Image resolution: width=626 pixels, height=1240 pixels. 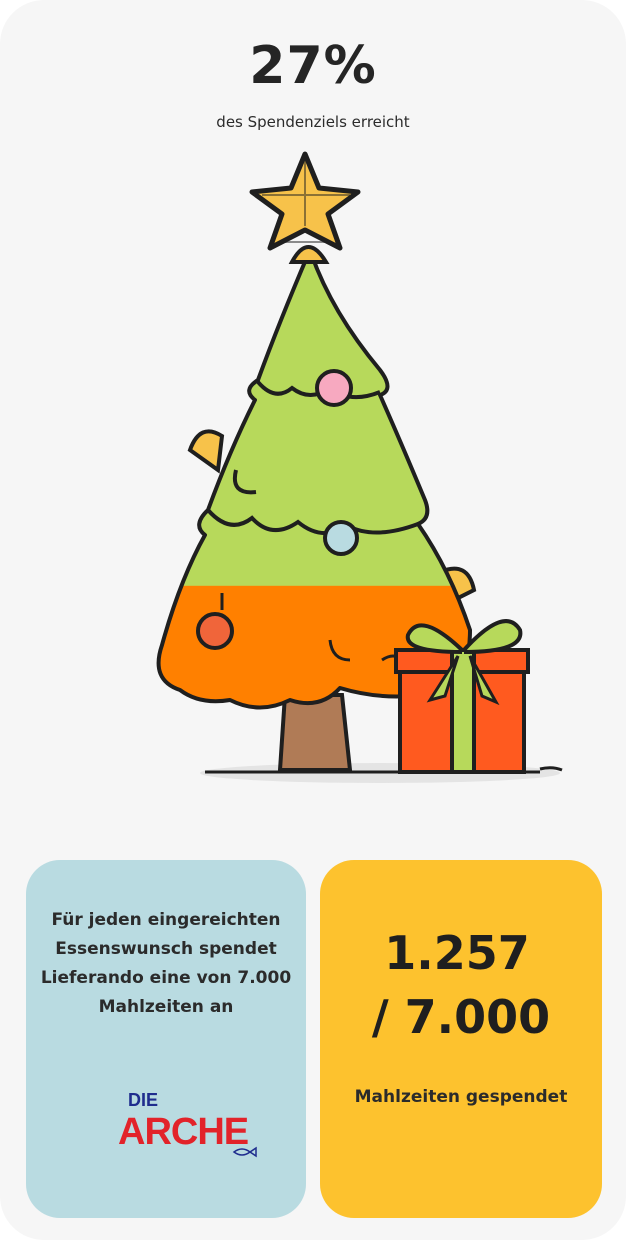 I want to click on progress-subtitle: des Spendenziels erreicht, so click(x=313, y=122).